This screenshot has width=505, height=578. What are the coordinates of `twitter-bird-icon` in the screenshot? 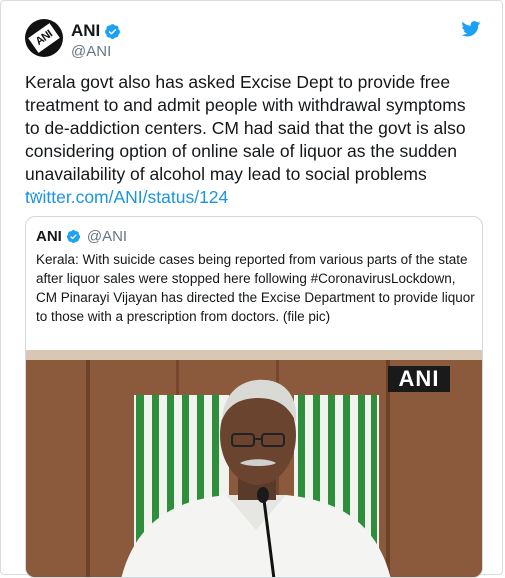 It's located at (471, 29).